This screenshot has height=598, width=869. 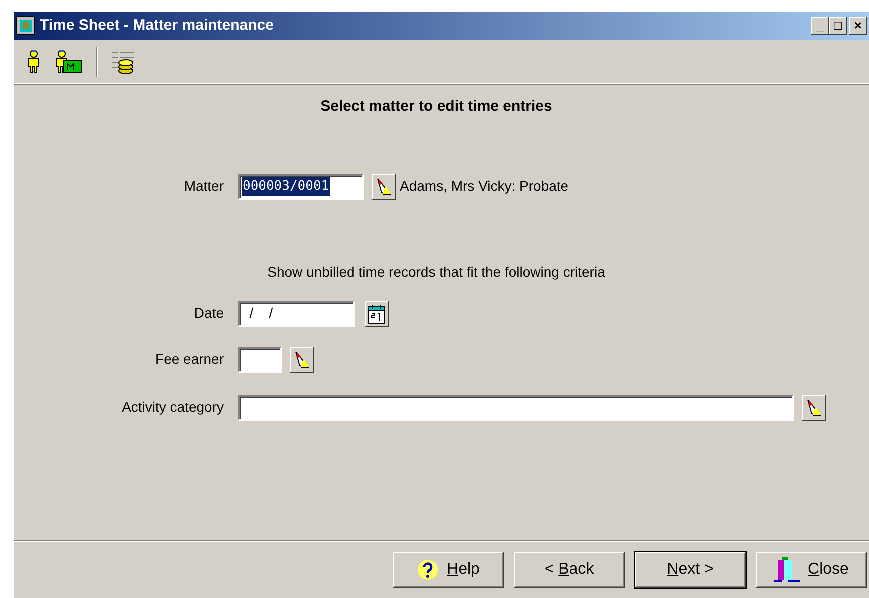 What do you see at coordinates (172, 407) in the screenshot?
I see `field-label: Activity category` at bounding box center [172, 407].